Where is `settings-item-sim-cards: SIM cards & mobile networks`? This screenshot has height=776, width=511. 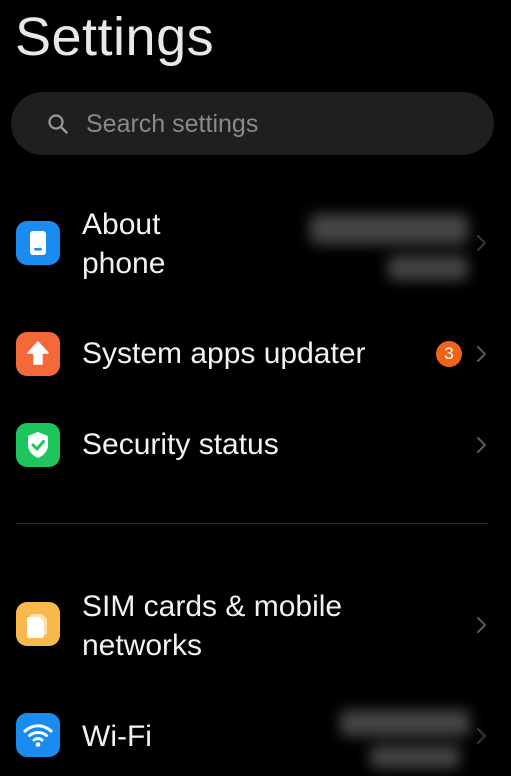
settings-item-sim-cards: SIM cards & mobile networks is located at coordinates (255, 626).